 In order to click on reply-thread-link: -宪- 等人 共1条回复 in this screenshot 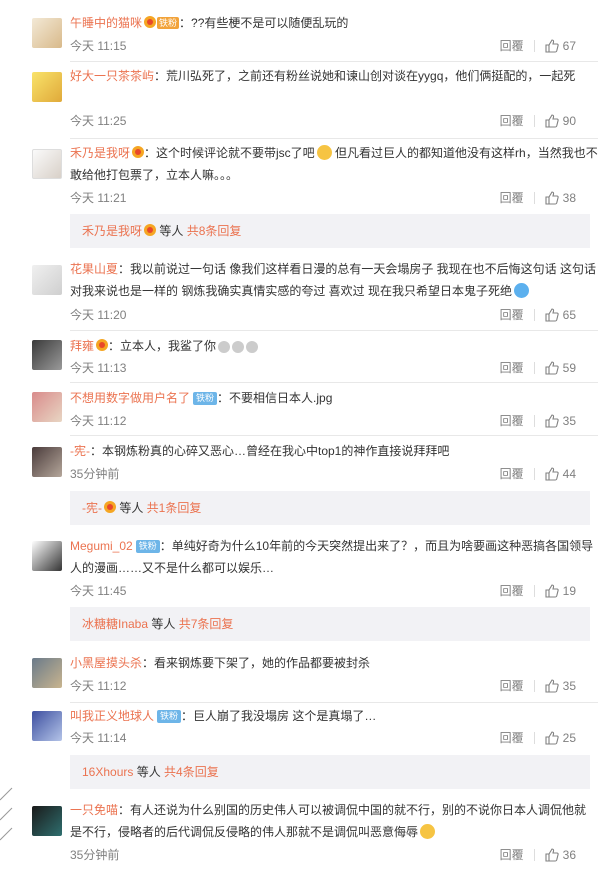, I will do `click(330, 508)`.